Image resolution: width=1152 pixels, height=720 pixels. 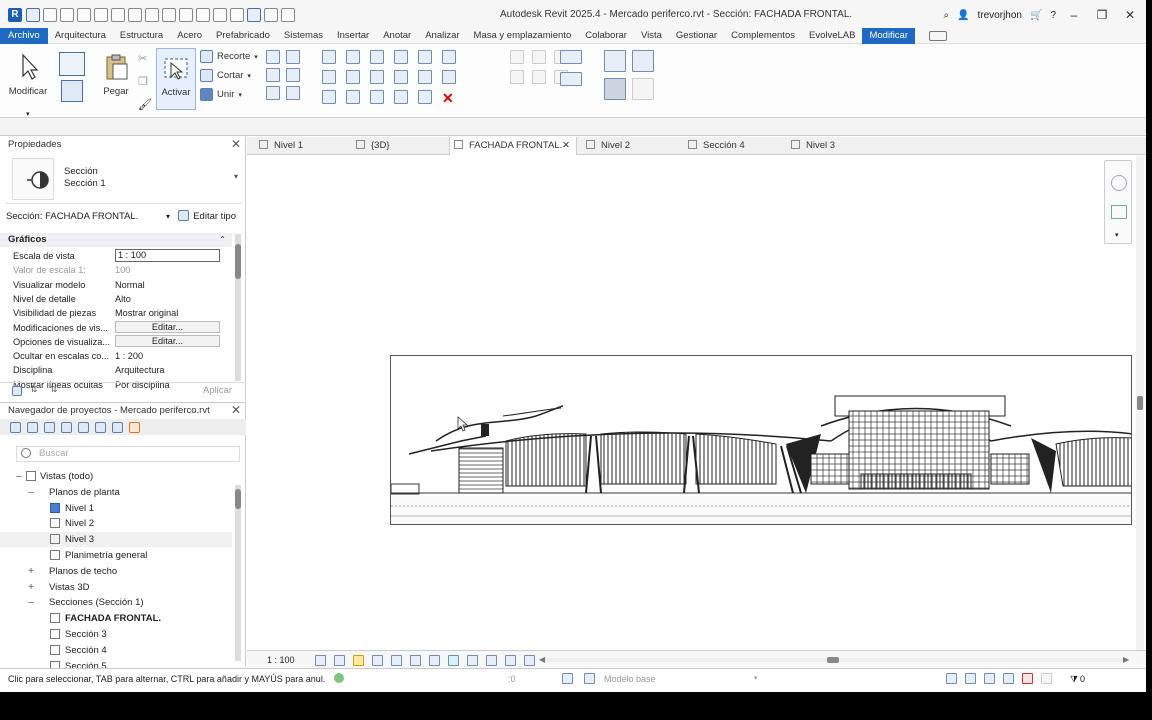 What do you see at coordinates (49, 427) in the screenshot?
I see `browser-collapse-icon` at bounding box center [49, 427].